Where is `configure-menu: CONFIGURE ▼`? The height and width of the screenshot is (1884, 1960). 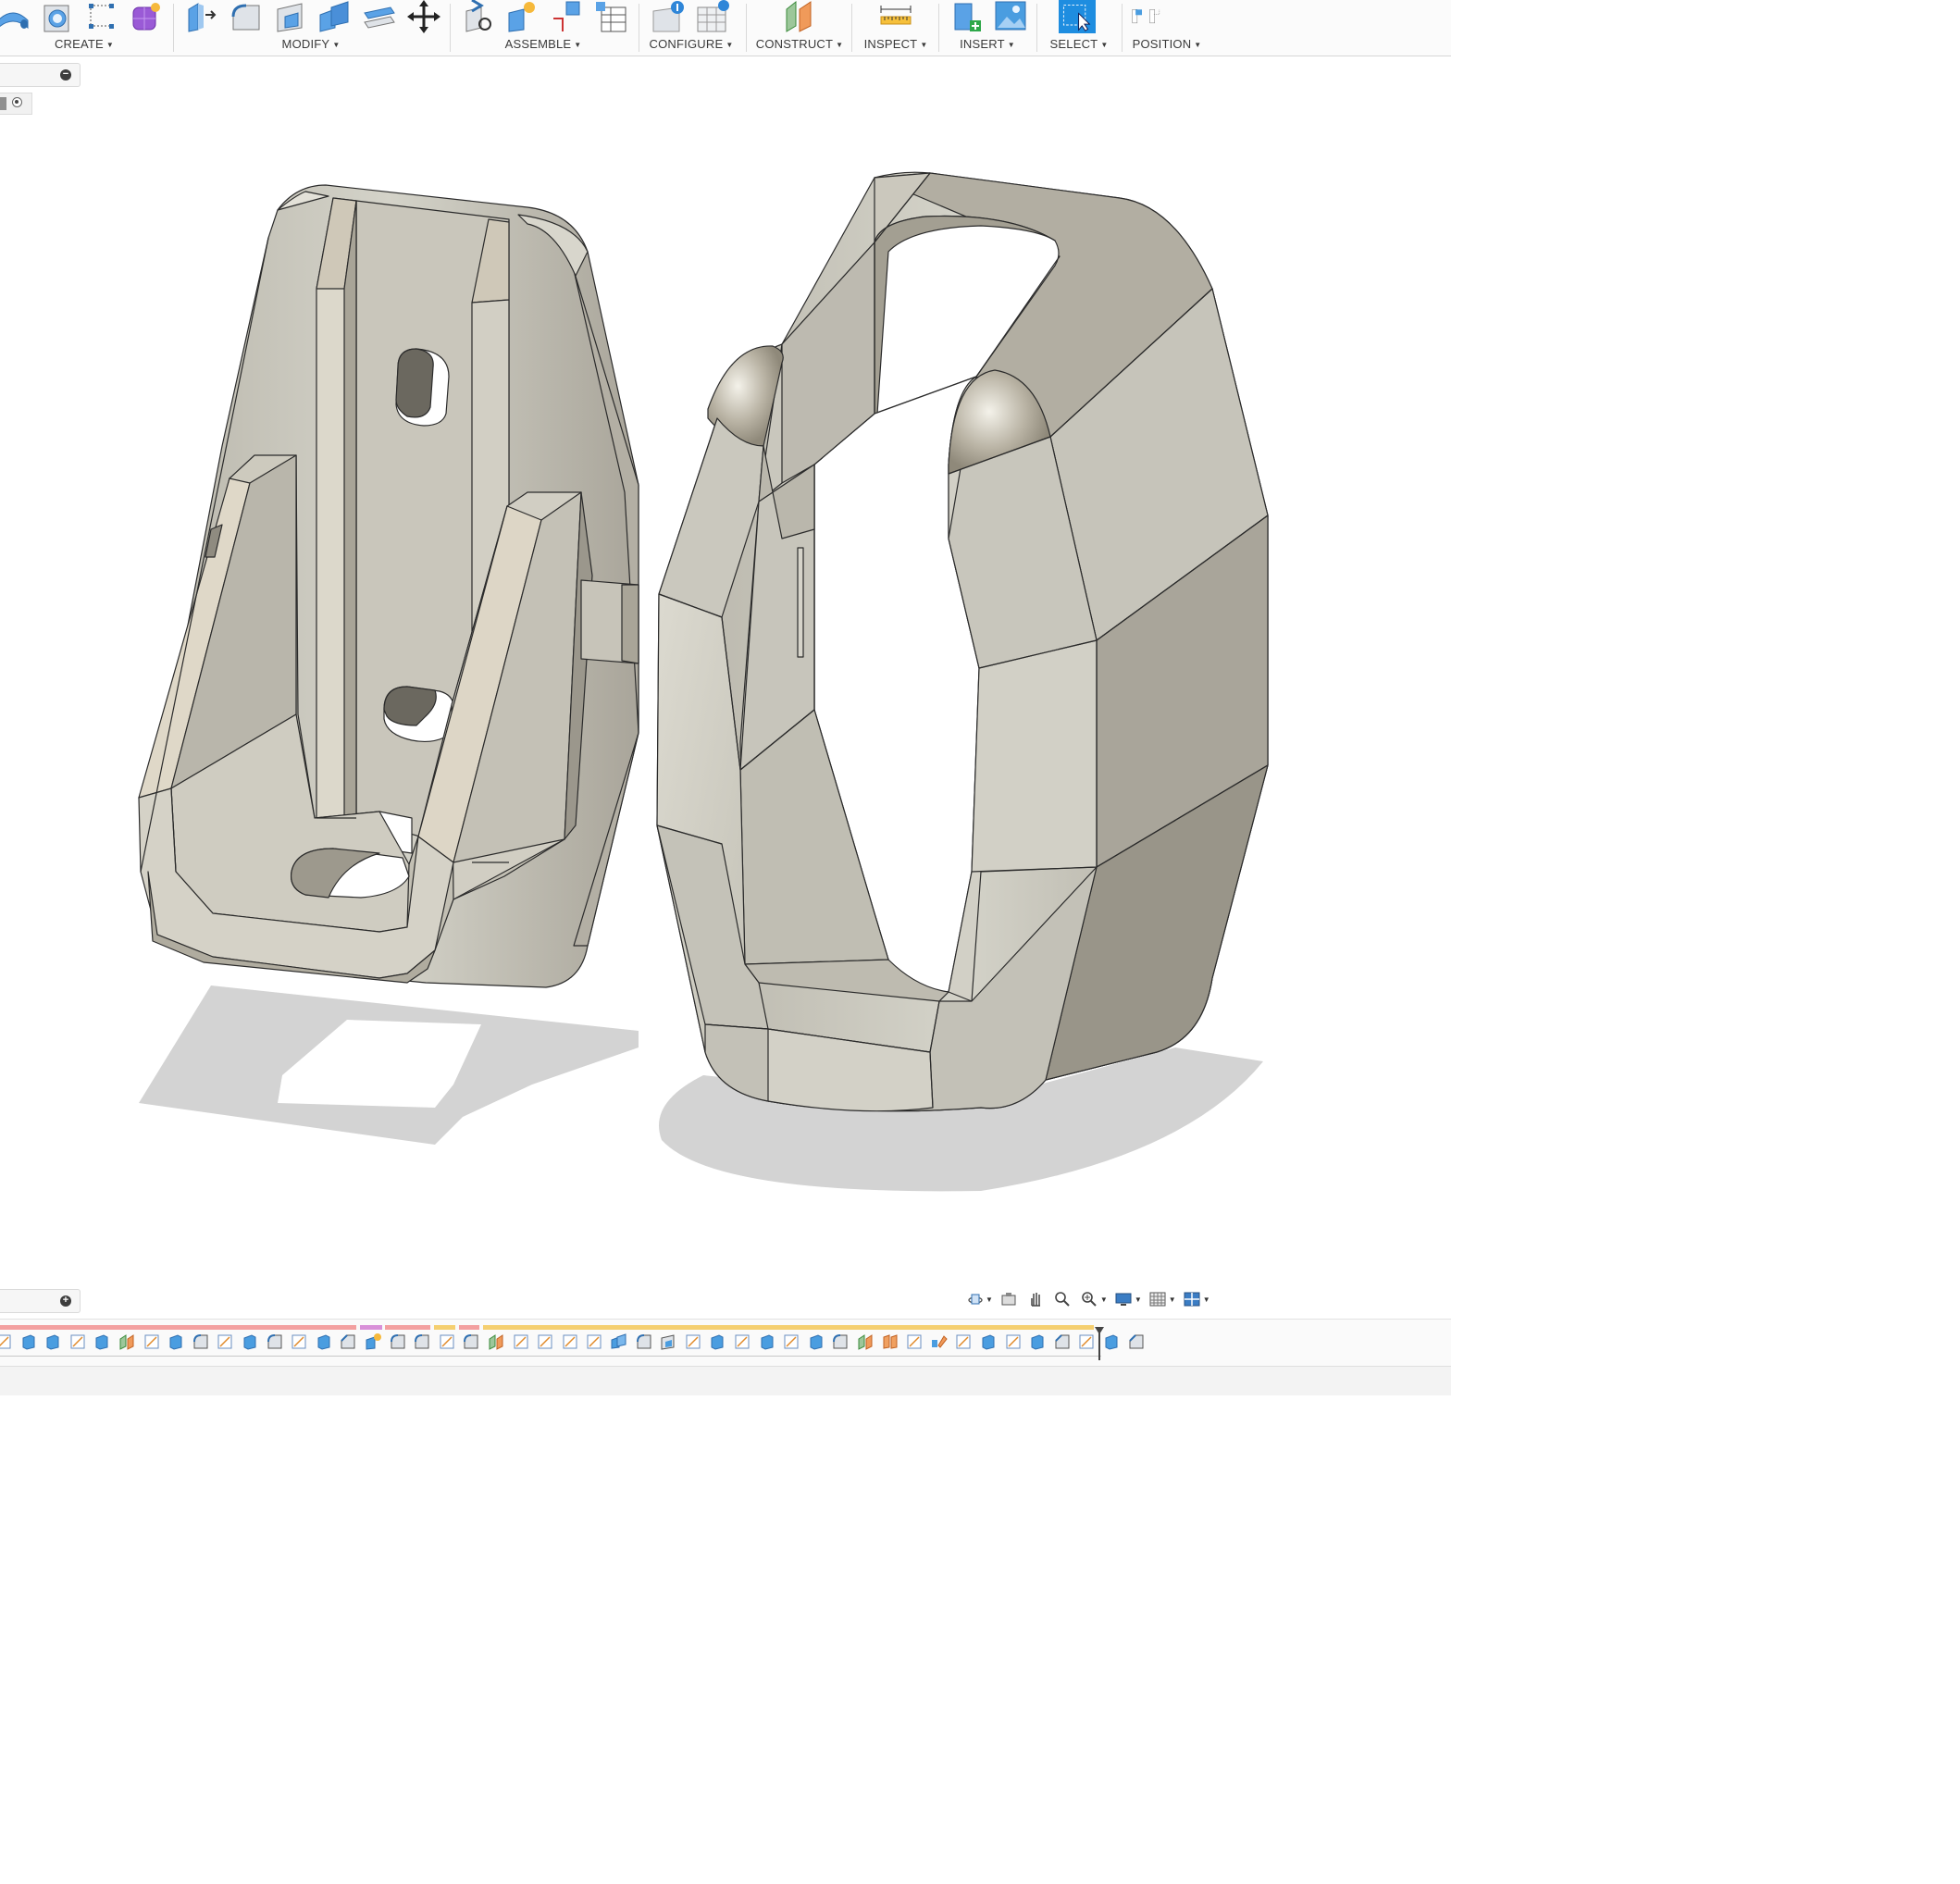 configure-menu: CONFIGURE ▼ is located at coordinates (691, 44).